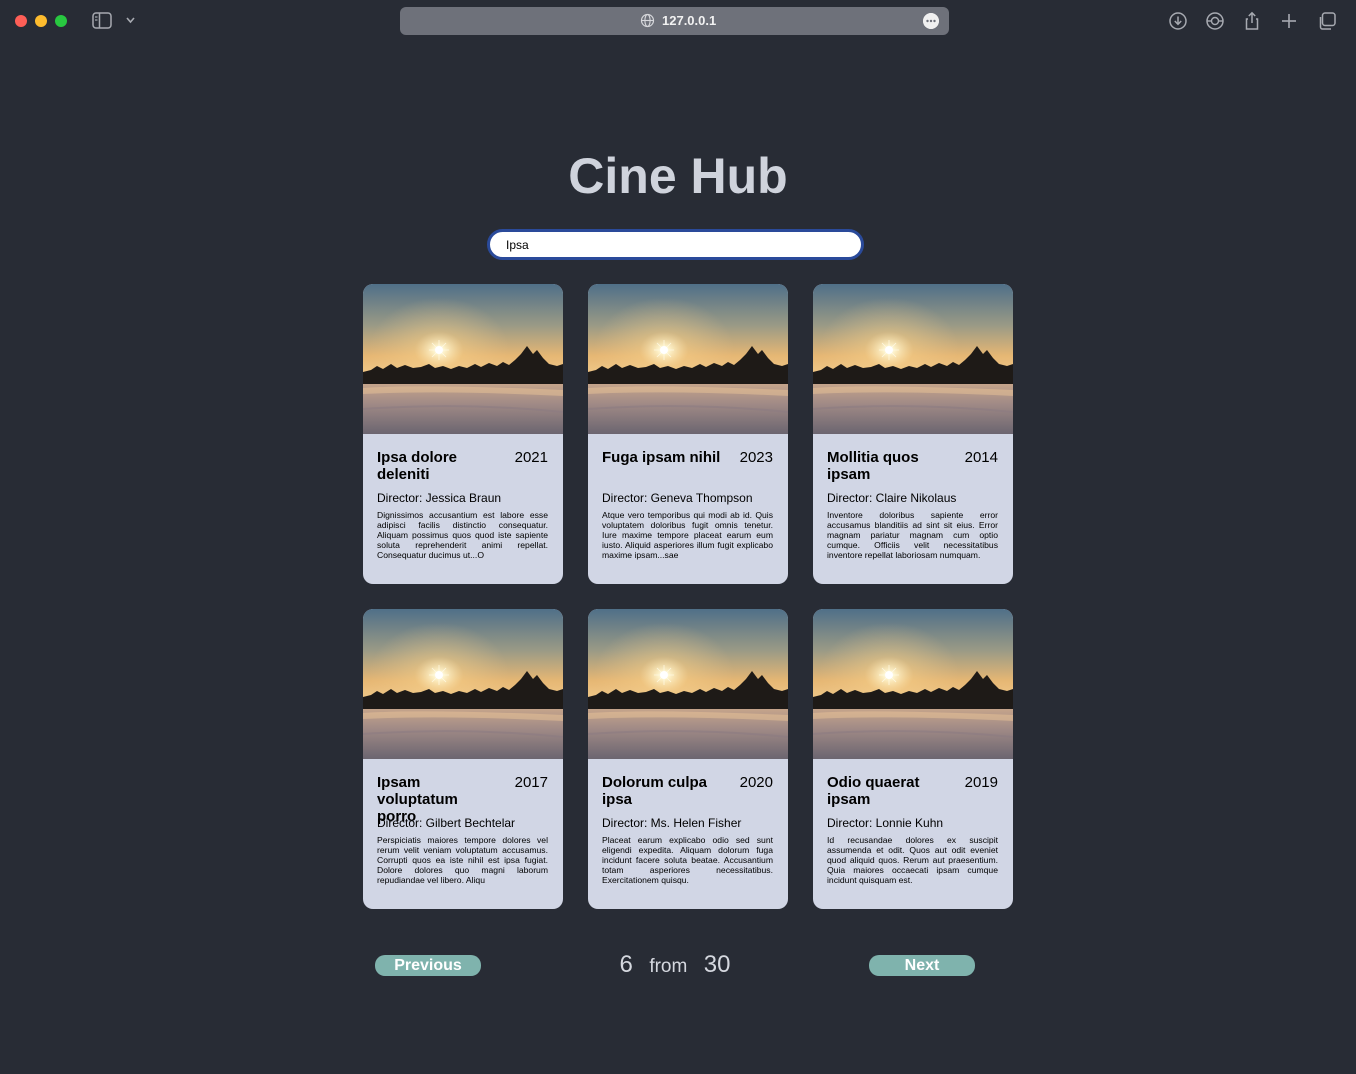 The height and width of the screenshot is (1074, 1356). I want to click on movie-director: Director: Geneva Thompson, so click(677, 498).